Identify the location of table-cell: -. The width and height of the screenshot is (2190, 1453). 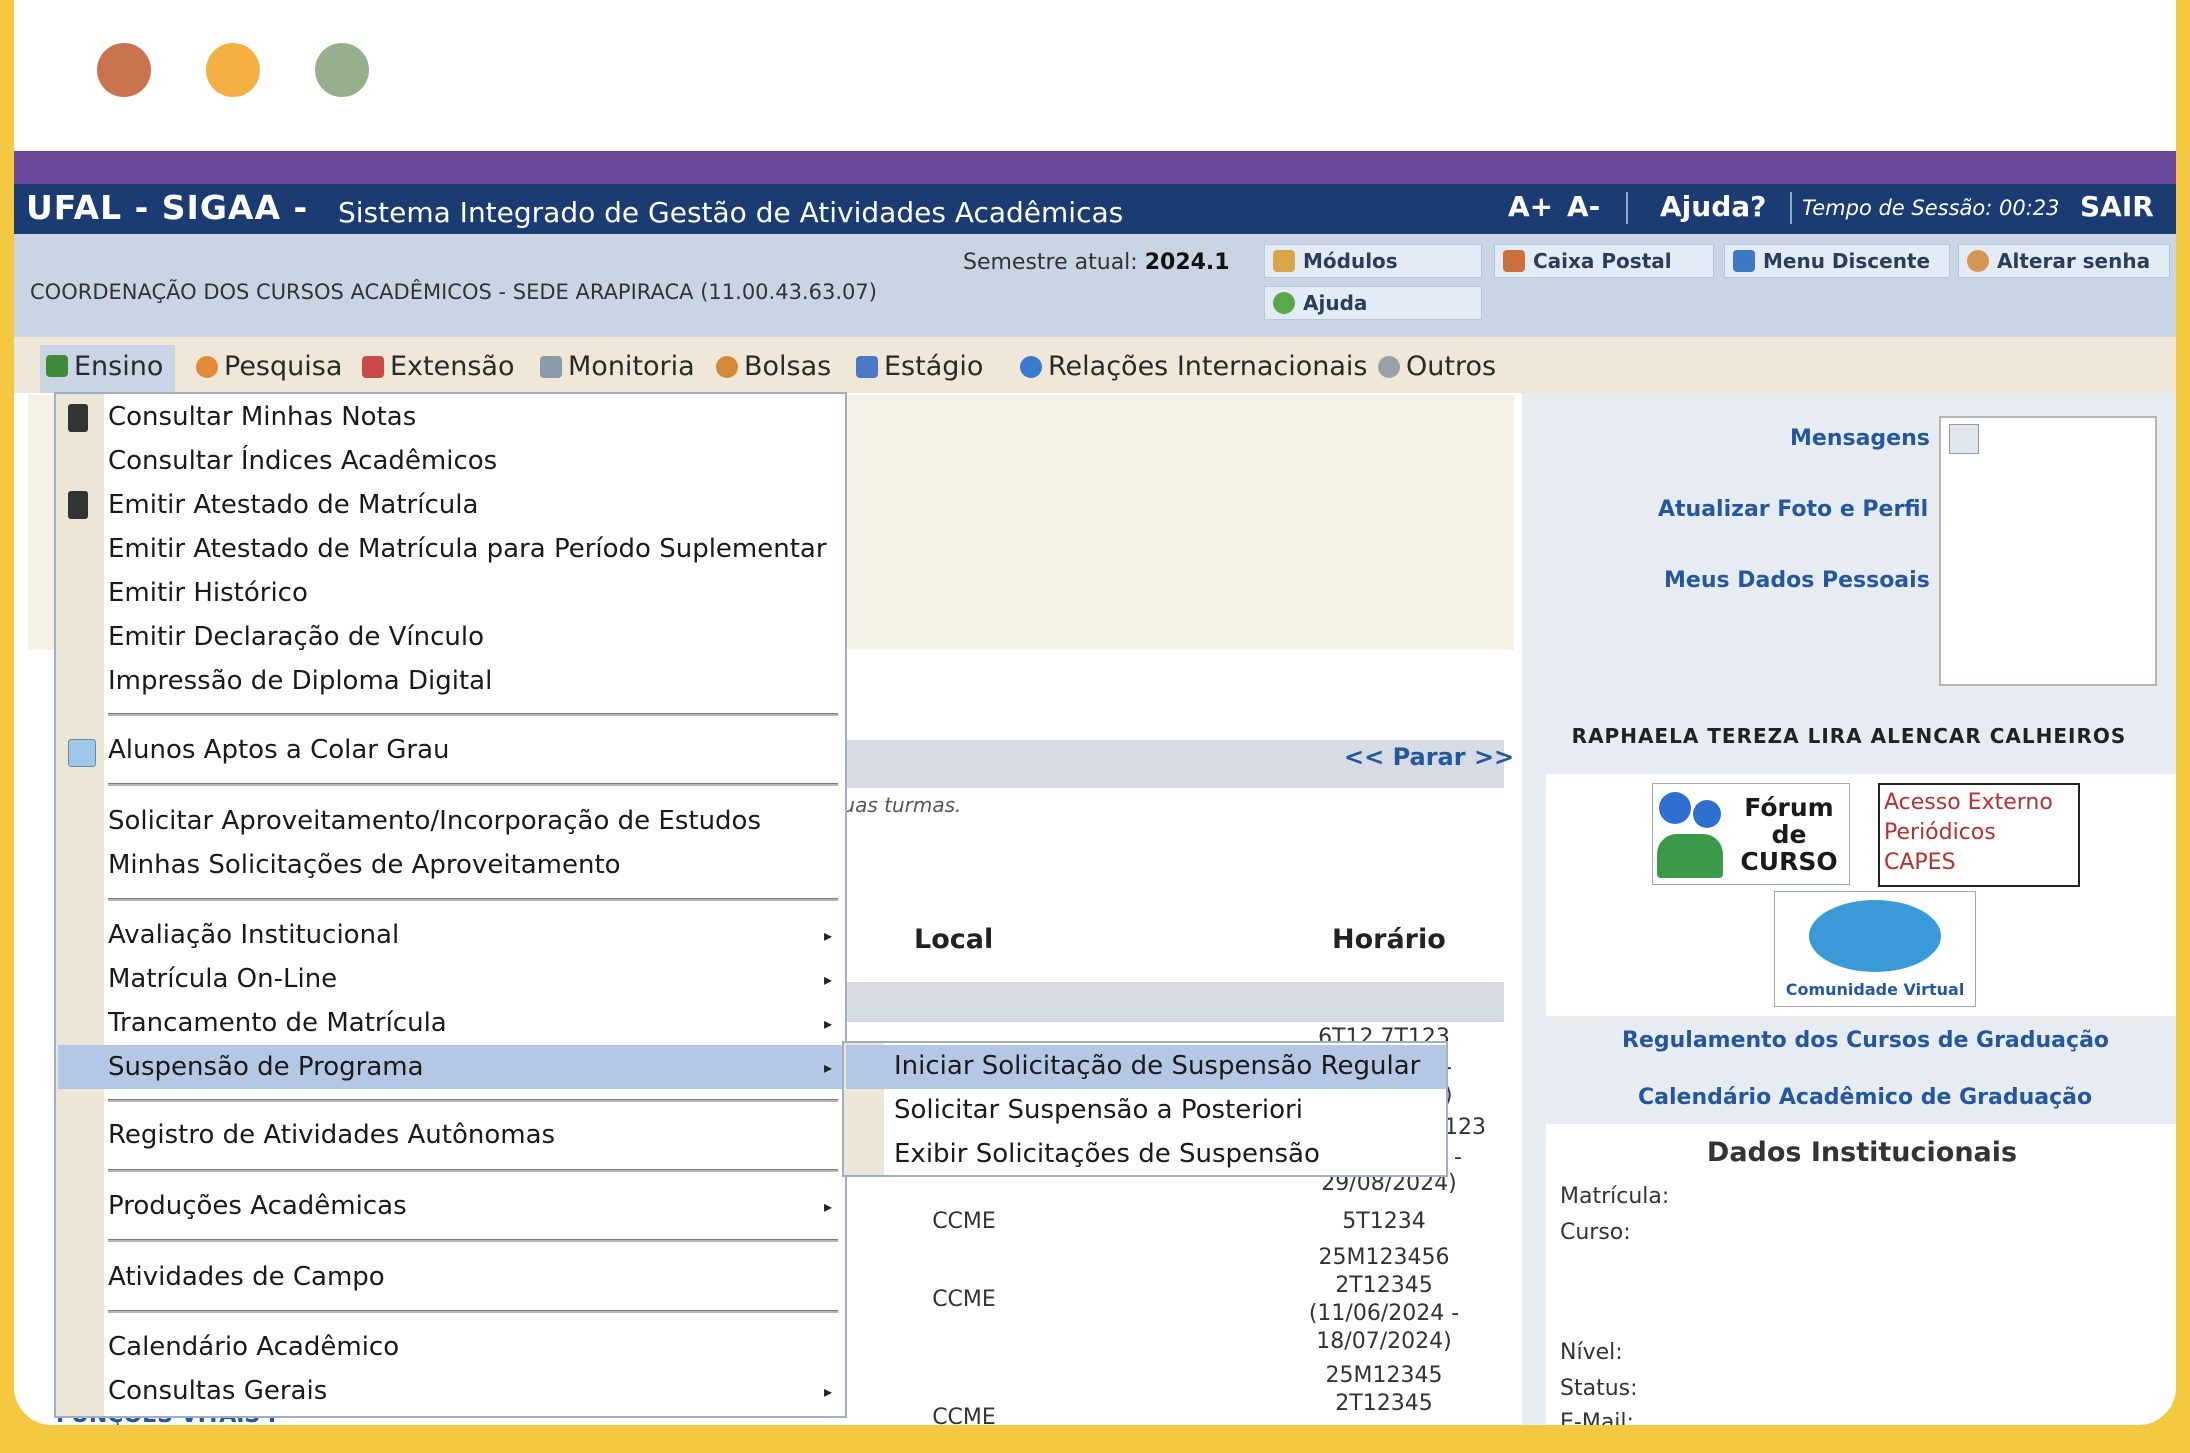
(1458, 1157).